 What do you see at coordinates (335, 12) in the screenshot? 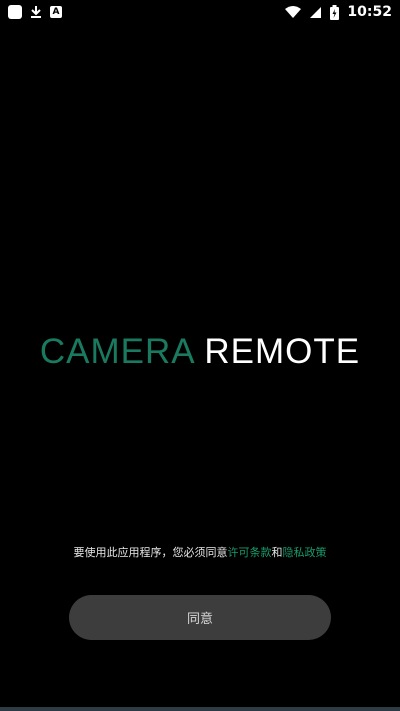
I see `battery-charging-icon` at bounding box center [335, 12].